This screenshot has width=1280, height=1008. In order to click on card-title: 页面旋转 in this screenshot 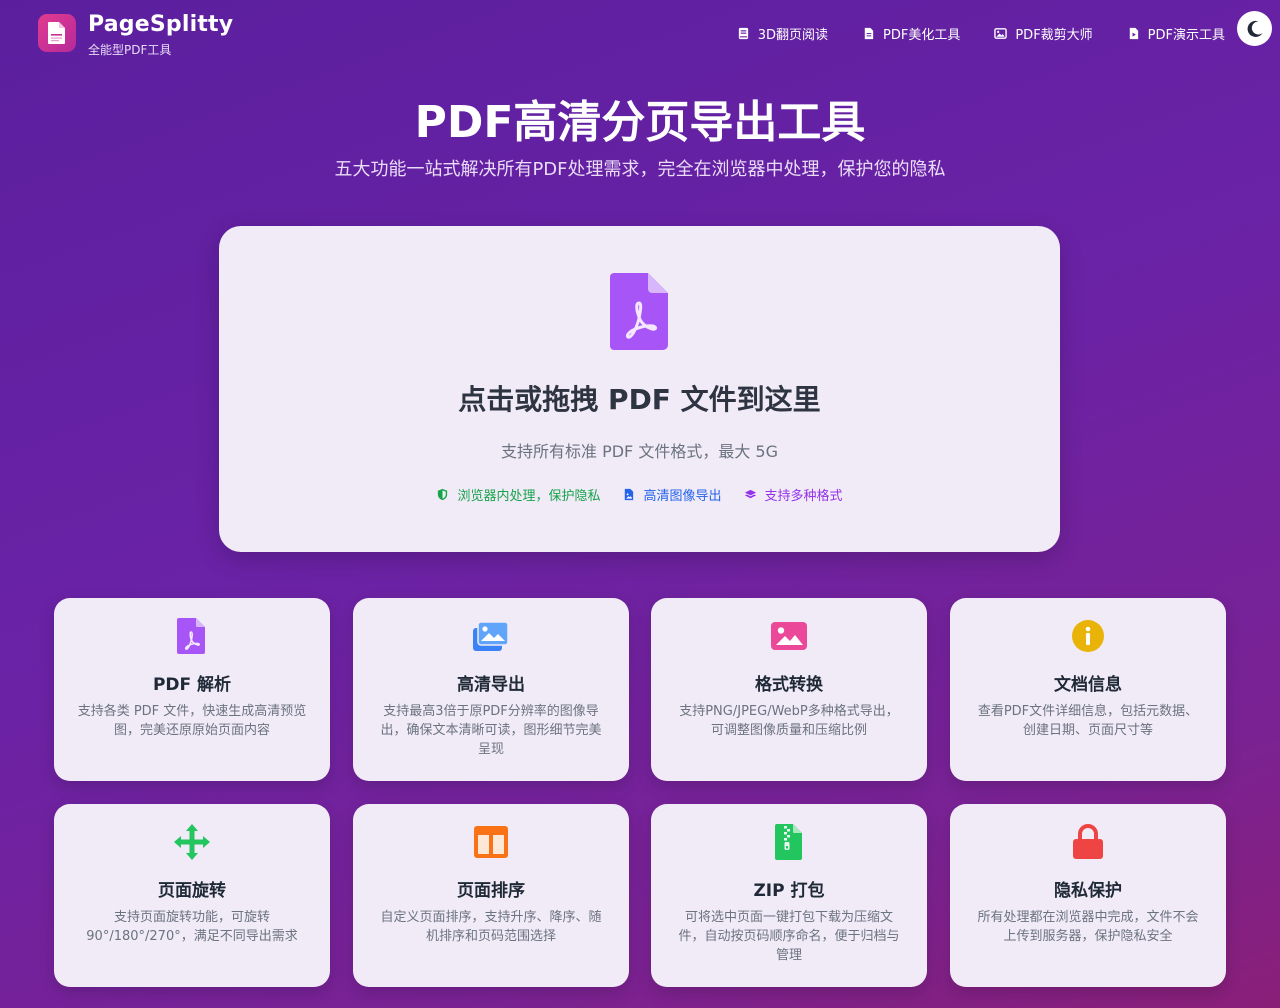, I will do `click(192, 891)`.